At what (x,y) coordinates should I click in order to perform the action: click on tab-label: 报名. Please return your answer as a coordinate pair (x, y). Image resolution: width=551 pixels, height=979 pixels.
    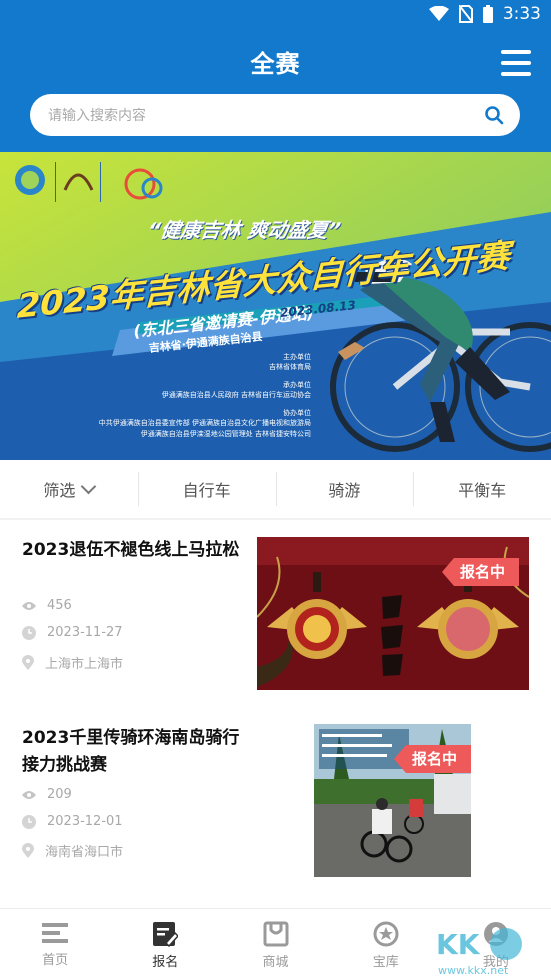
    Looking at the image, I should click on (165, 962).